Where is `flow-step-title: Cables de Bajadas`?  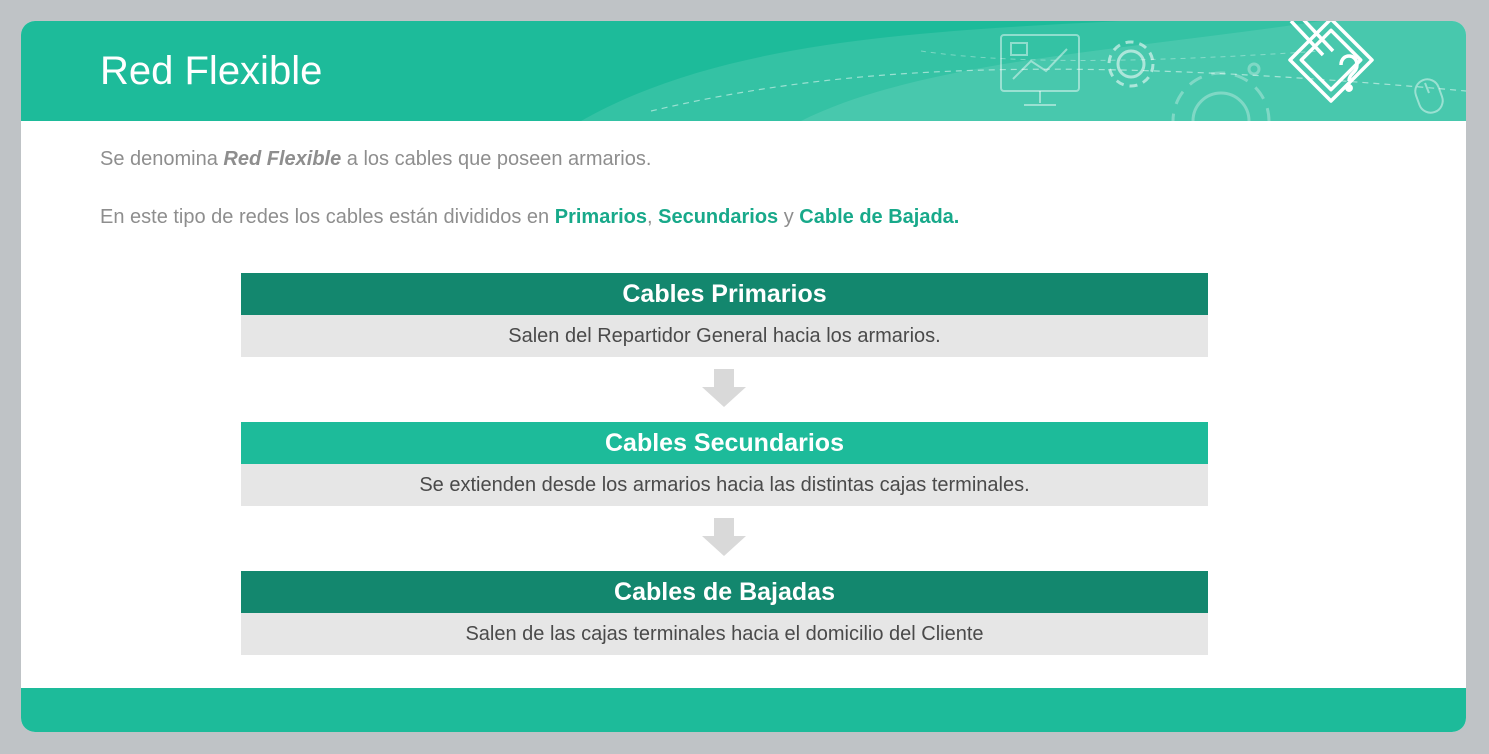 flow-step-title: Cables de Bajadas is located at coordinates (724, 592).